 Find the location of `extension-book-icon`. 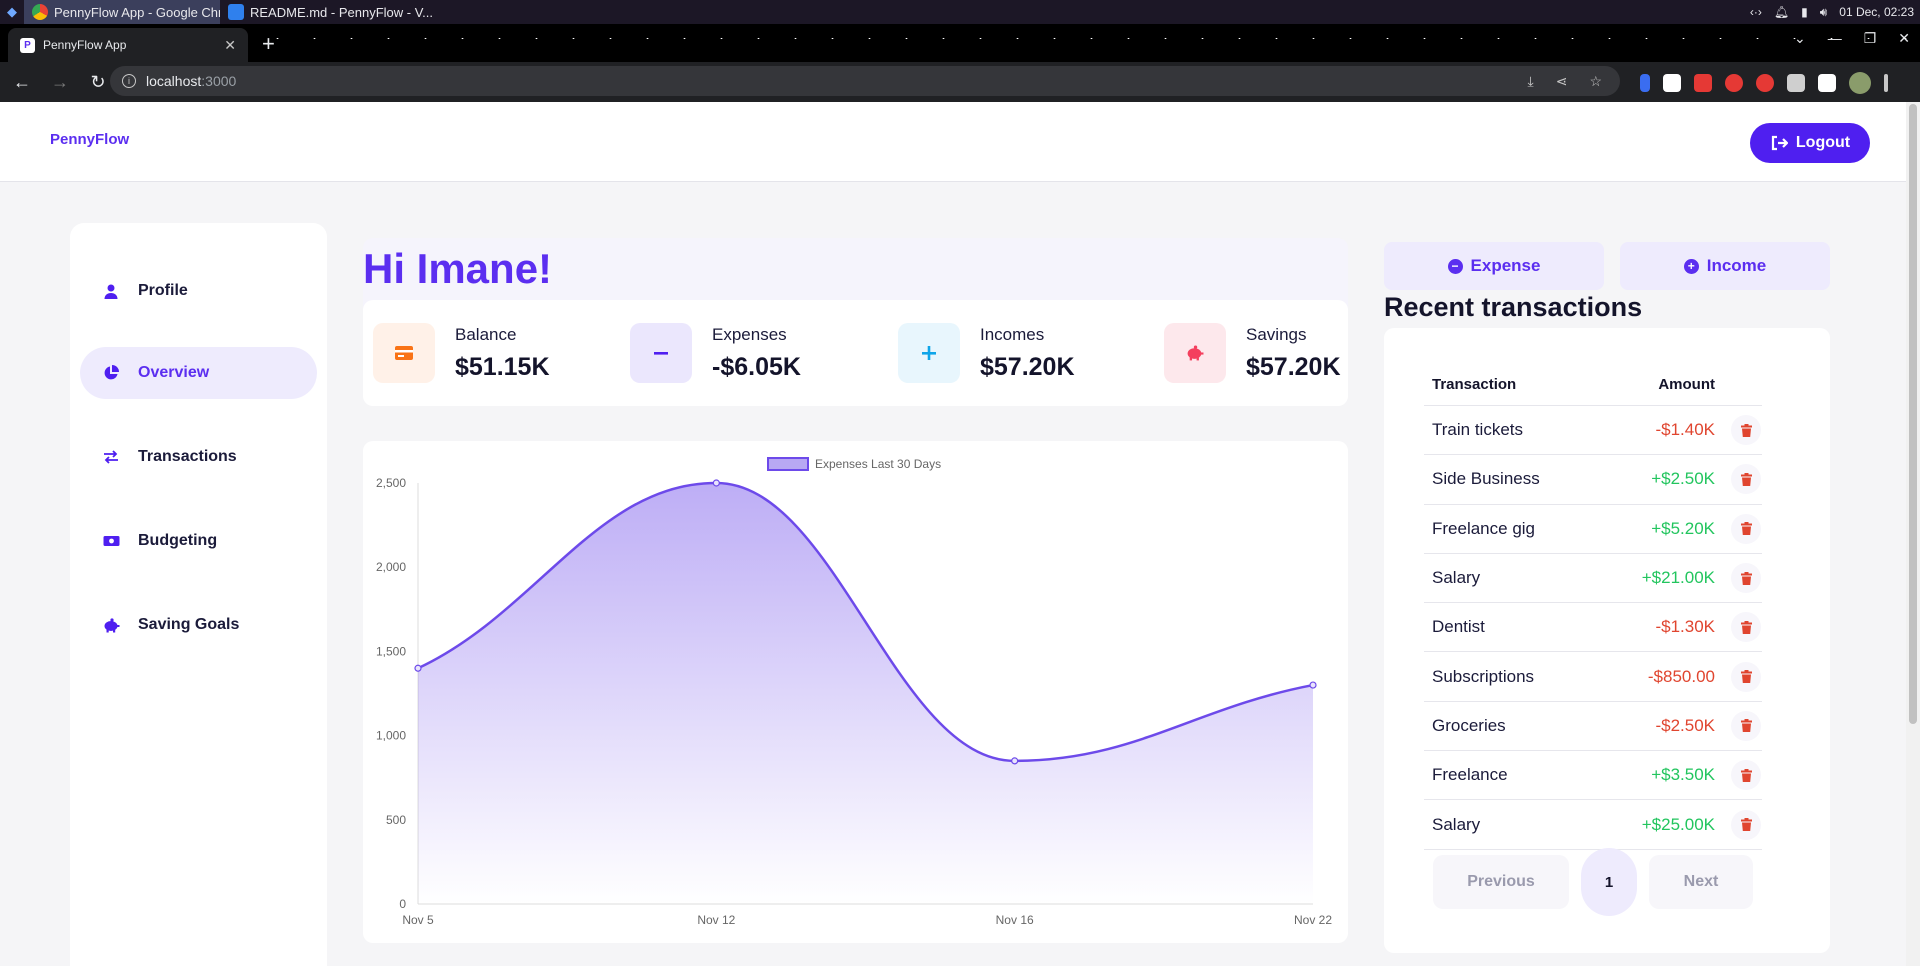

extension-book-icon is located at coordinates (1703, 83).